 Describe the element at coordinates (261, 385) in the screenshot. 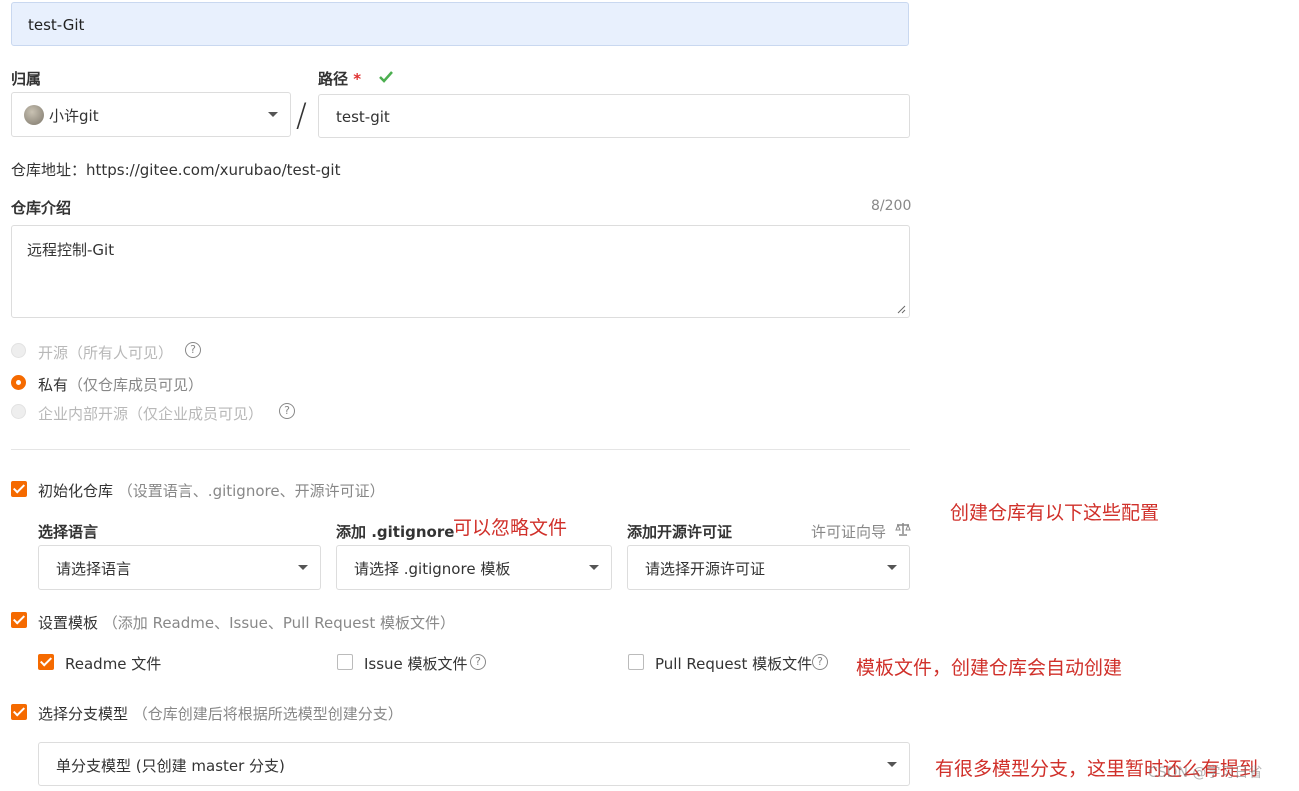

I see `visibility-option-private: 私有（仅仓库成员可见）` at that location.